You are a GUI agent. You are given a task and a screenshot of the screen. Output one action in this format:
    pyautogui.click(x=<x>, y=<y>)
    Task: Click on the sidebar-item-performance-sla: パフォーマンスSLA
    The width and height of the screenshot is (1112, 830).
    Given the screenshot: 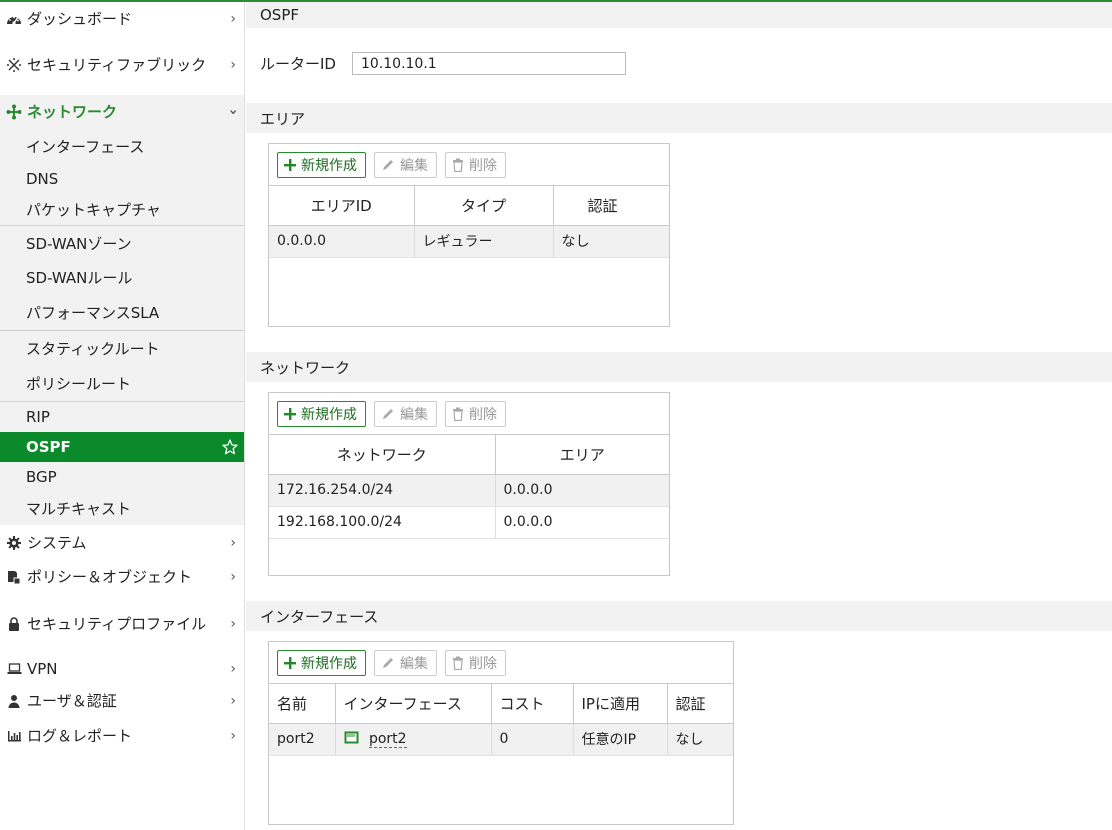 What is the action you would take?
    pyautogui.click(x=122, y=312)
    